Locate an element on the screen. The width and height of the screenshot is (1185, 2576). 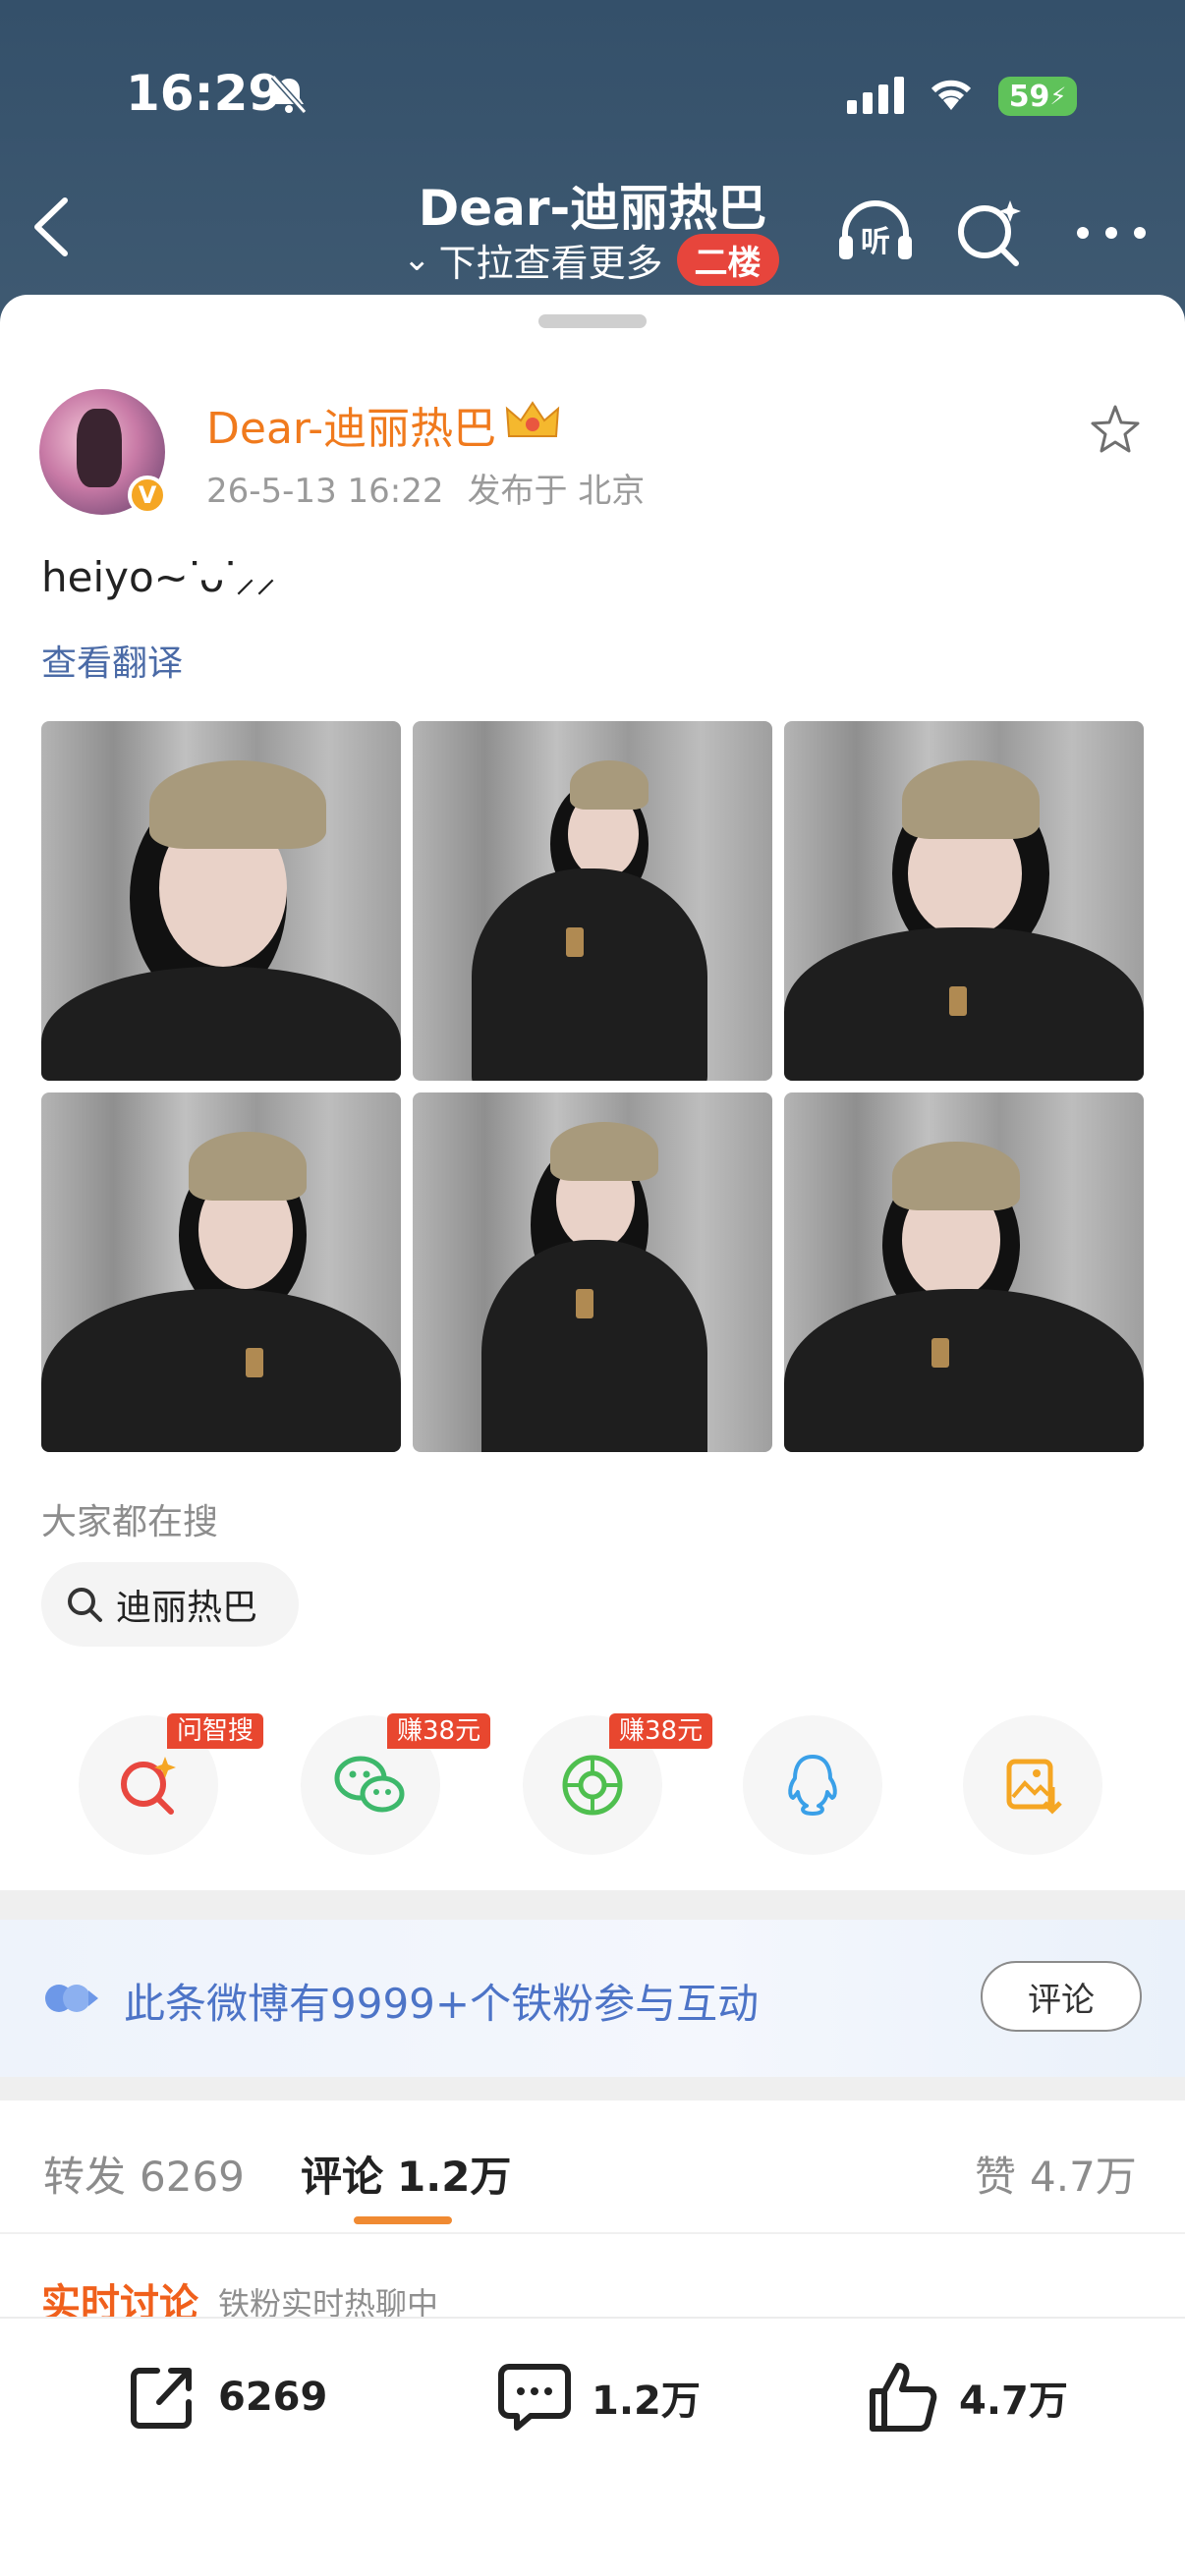
tab-repost: 转发 6269 is located at coordinates (144, 2174).